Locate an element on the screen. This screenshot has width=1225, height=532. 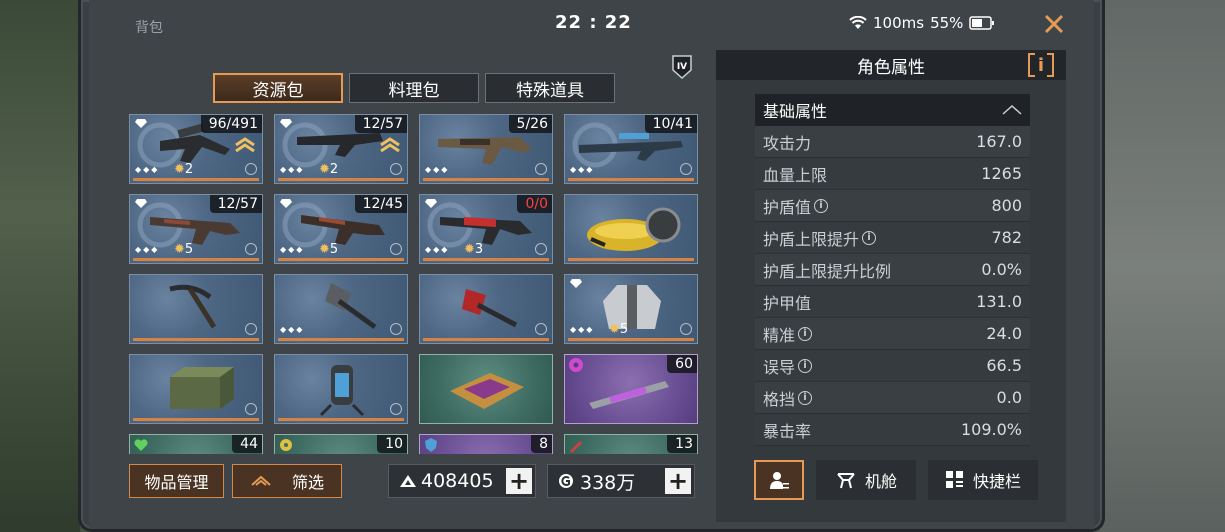
attribute-value: 782 is located at coordinates (1006, 237).